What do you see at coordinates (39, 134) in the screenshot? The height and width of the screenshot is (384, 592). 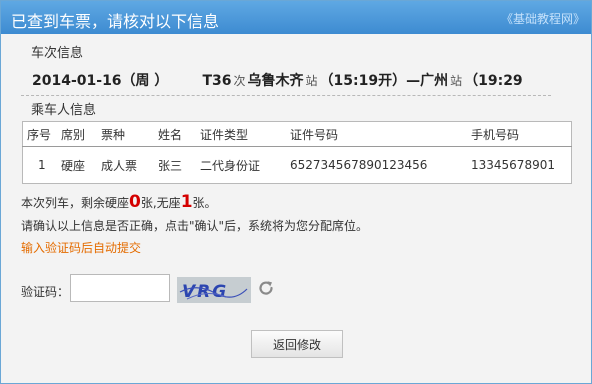 I see `col-seq: 序号` at bounding box center [39, 134].